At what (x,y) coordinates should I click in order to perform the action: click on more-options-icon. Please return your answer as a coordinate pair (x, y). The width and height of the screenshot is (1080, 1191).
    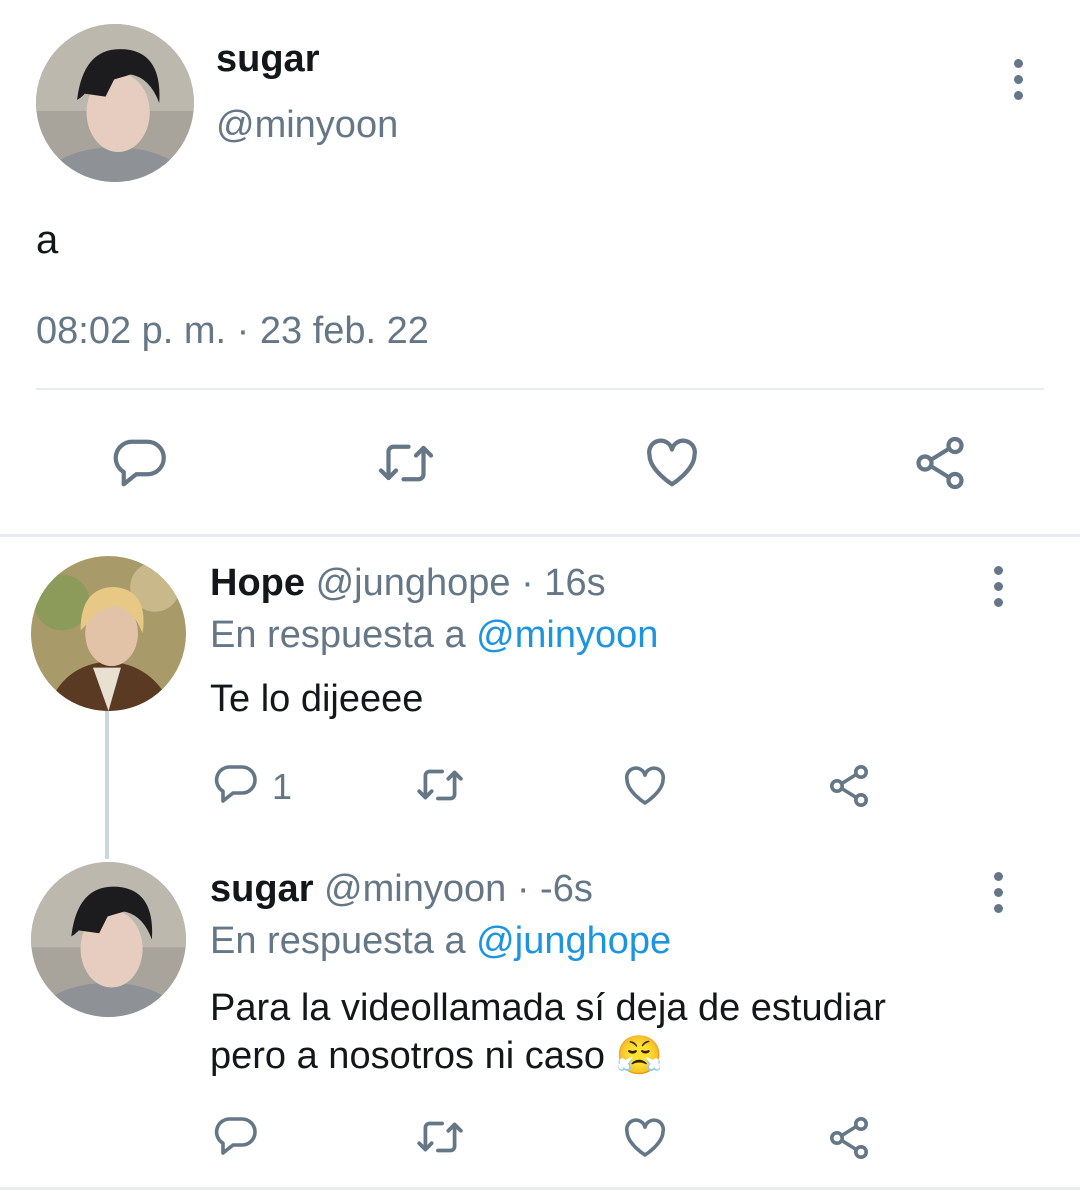
    Looking at the image, I should click on (1018, 83).